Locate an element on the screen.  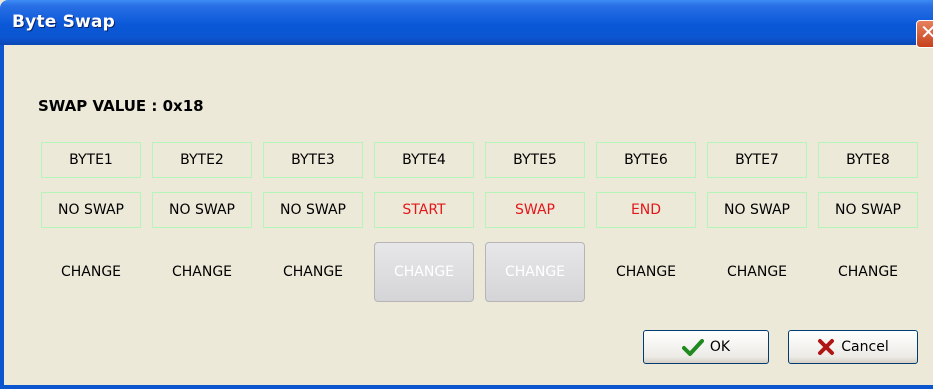
byte-label-8: BYTE8 is located at coordinates (868, 160).